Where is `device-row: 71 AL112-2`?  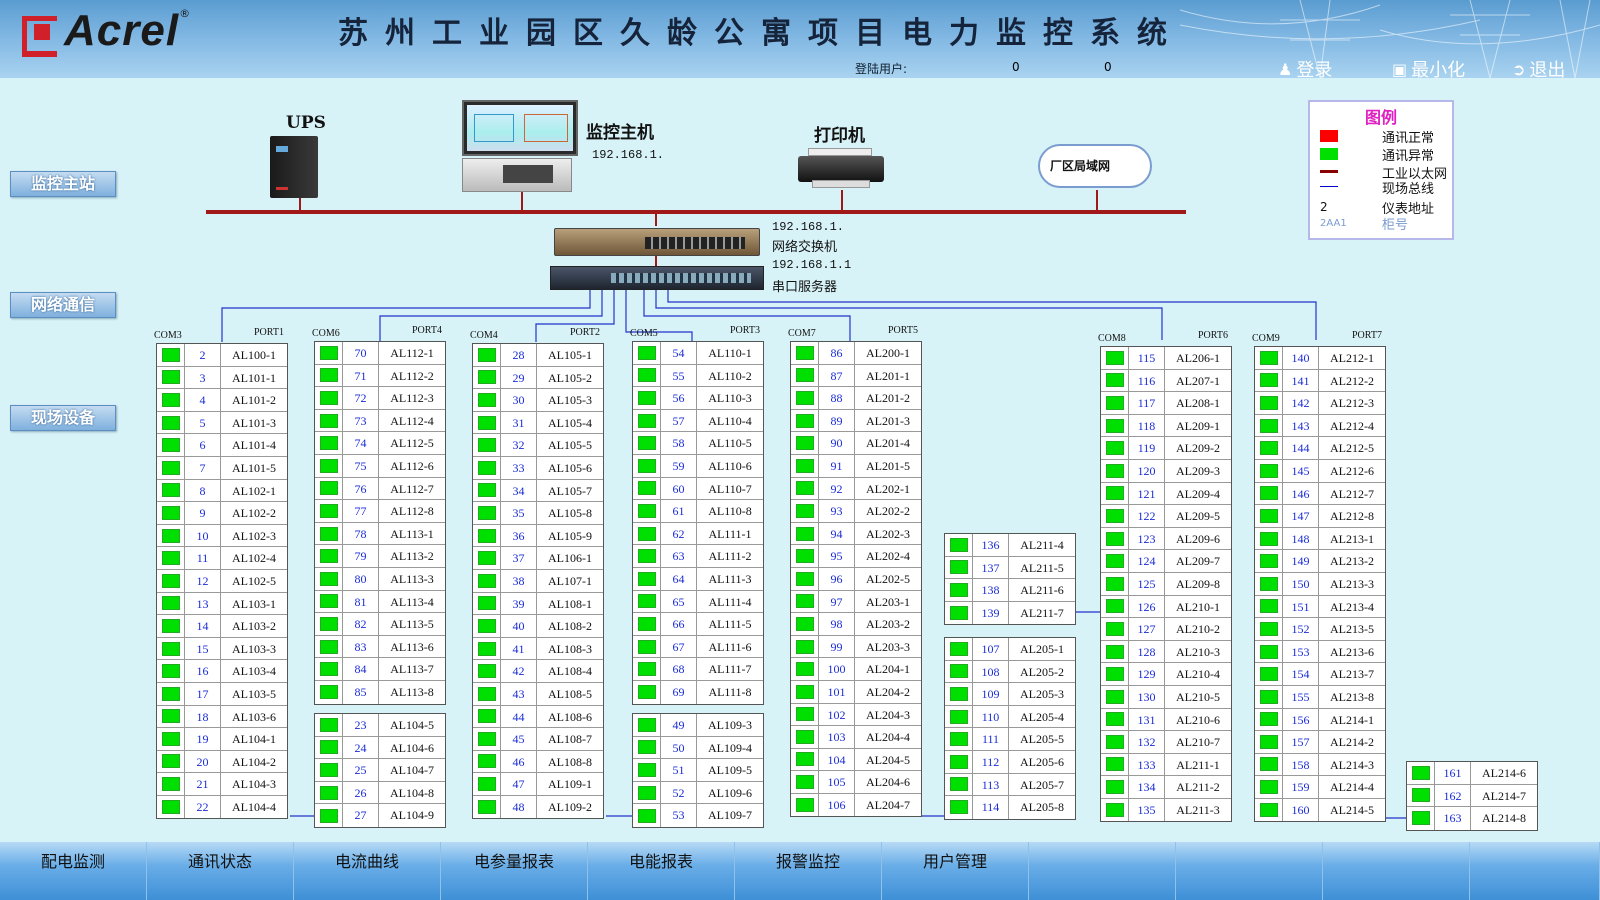
device-row: 71 AL112-2 is located at coordinates (380, 376).